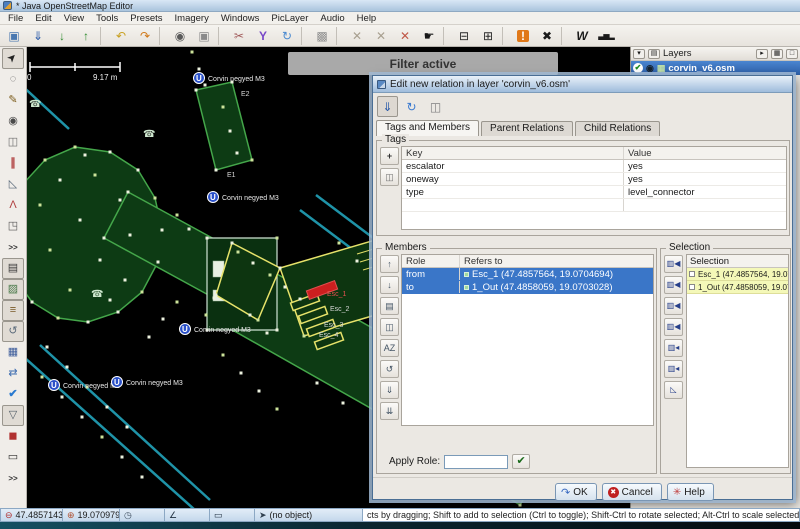  I want to click on parallel-tool-icon: ∥, so click(13, 163).